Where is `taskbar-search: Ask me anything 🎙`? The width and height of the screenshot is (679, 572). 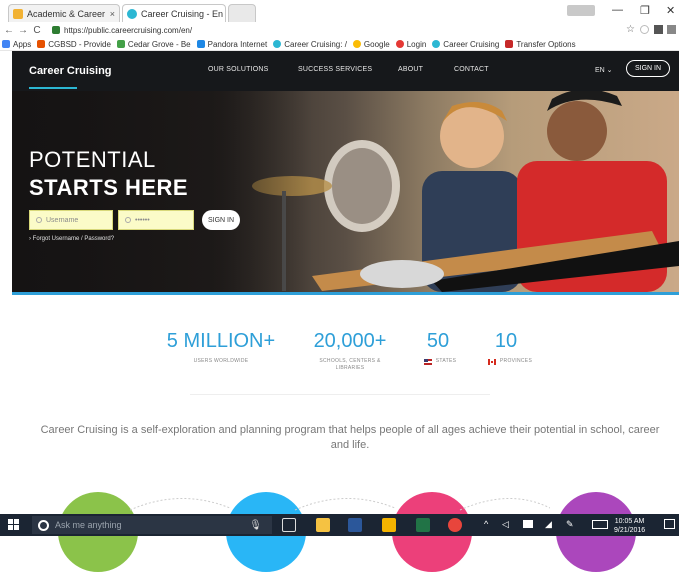
taskbar-search: Ask me anything 🎙 is located at coordinates (152, 525).